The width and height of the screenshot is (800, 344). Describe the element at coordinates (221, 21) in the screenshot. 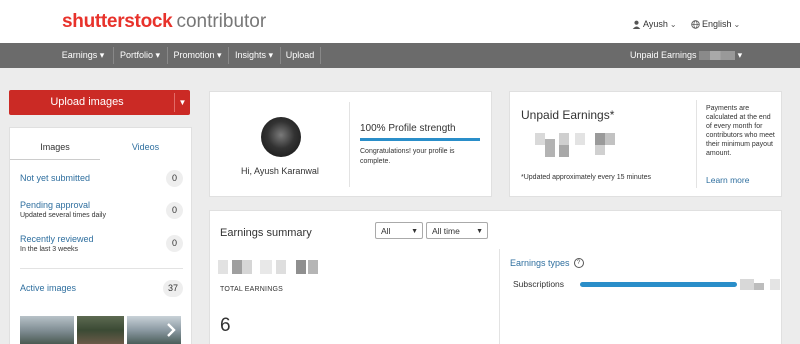

I see `logo-product: contributor` at that location.